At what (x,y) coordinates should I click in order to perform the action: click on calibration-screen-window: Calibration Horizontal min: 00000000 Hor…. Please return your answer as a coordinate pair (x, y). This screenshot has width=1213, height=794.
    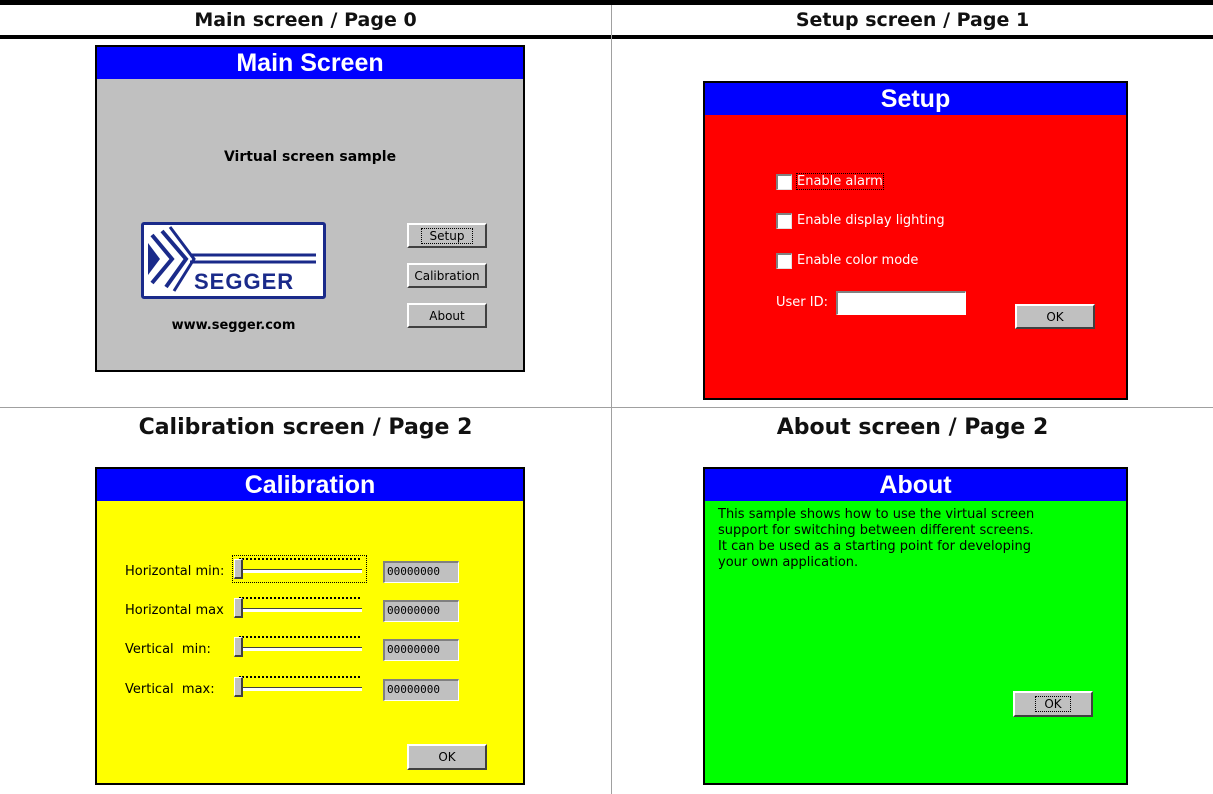
    Looking at the image, I should click on (310, 626).